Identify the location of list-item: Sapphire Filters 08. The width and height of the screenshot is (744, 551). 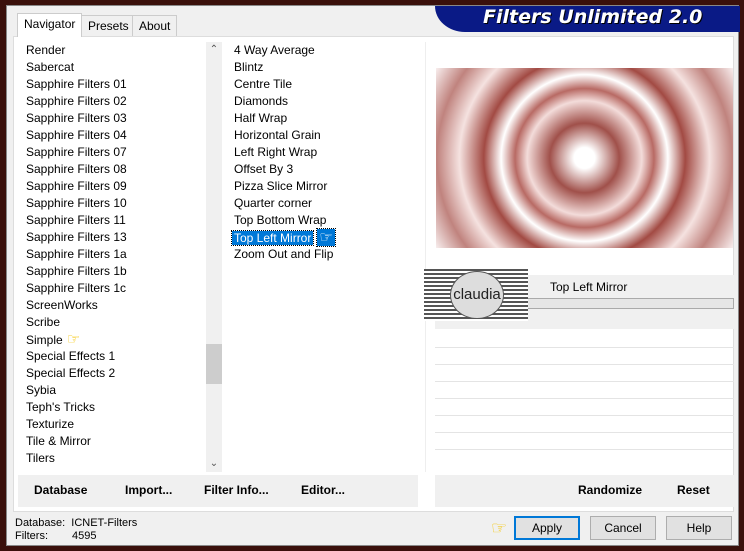
(113, 169).